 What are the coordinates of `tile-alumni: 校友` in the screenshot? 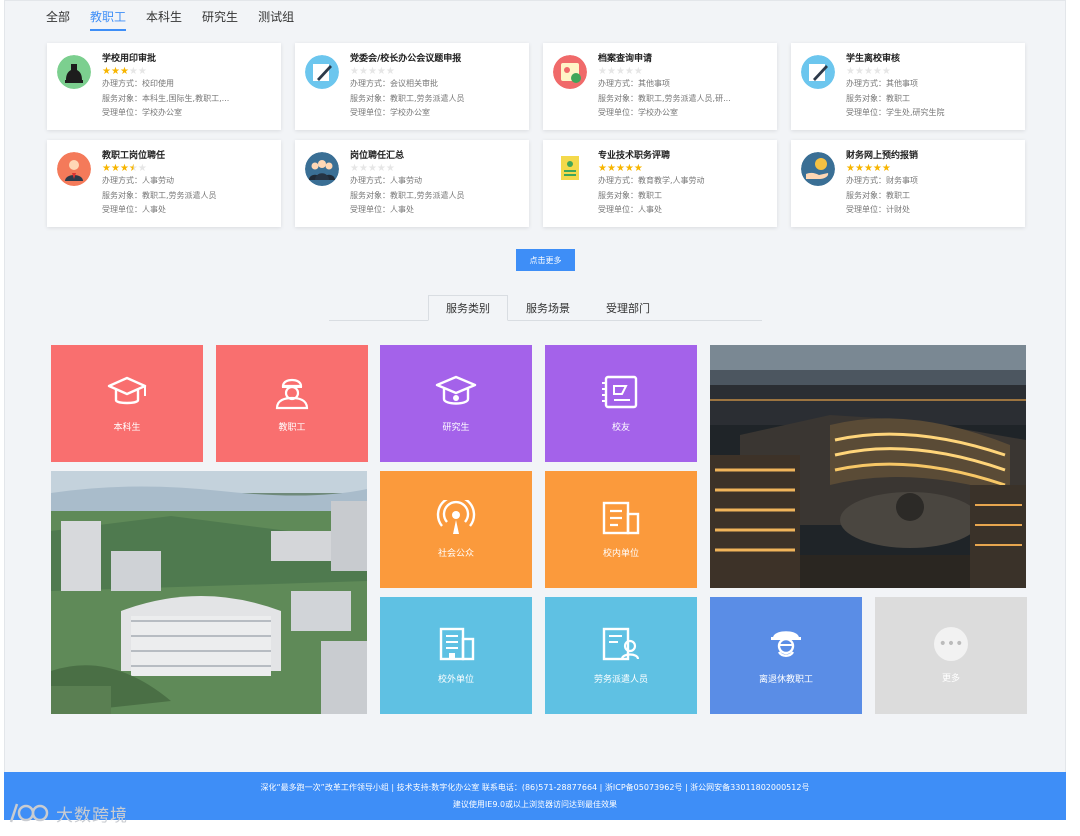 It's located at (621, 403).